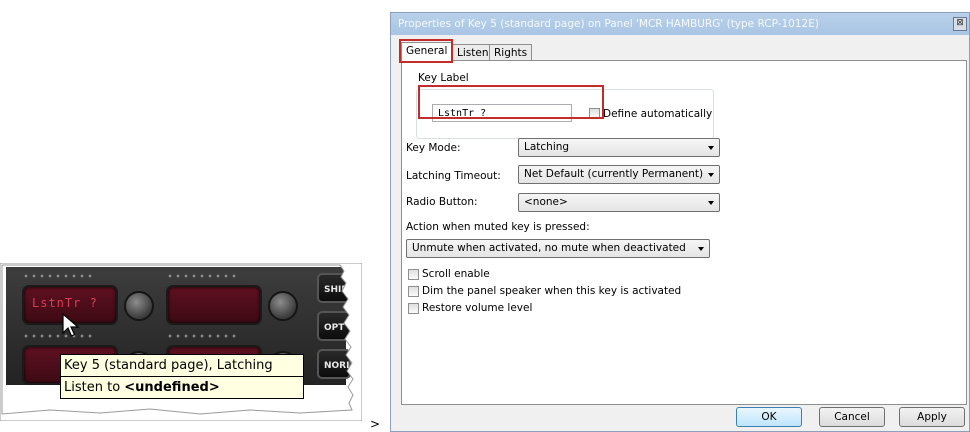 Image resolution: width=970 pixels, height=432 pixels. Describe the element at coordinates (168, 365) in the screenshot. I see `tooltip-line-key: Key 5 (standard page), Latching` at that location.